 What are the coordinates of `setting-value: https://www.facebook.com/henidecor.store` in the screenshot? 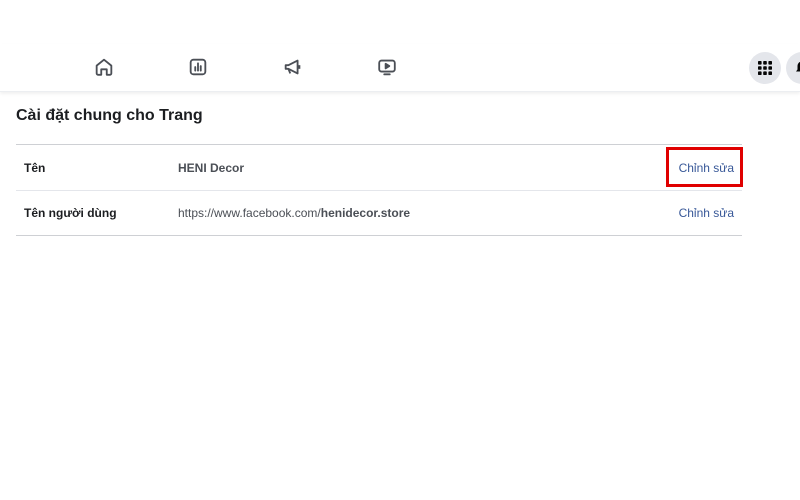 It's located at (294, 213).